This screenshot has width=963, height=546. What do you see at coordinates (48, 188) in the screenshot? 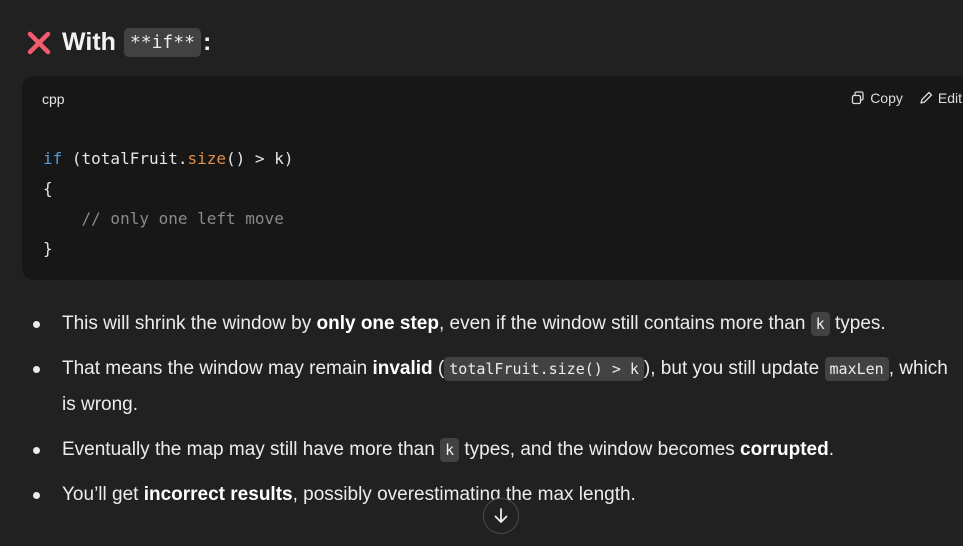
I see `code-line: {` at bounding box center [48, 188].